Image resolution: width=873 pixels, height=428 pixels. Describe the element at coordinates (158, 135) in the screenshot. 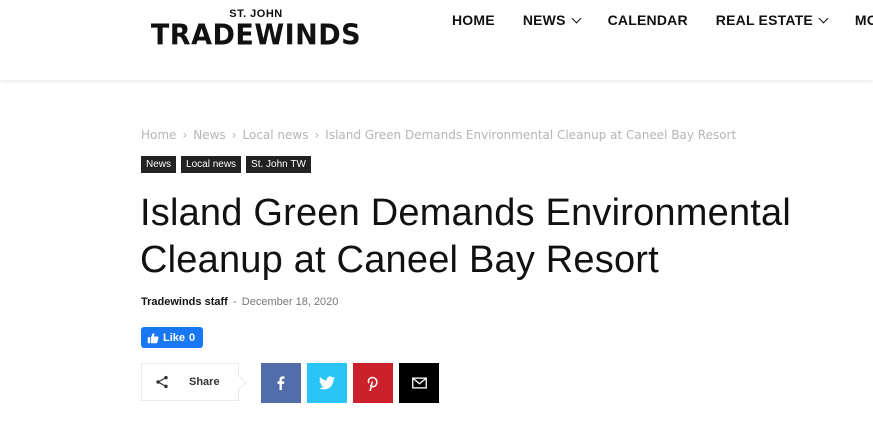

I see `breadcrumb-home: Home` at that location.